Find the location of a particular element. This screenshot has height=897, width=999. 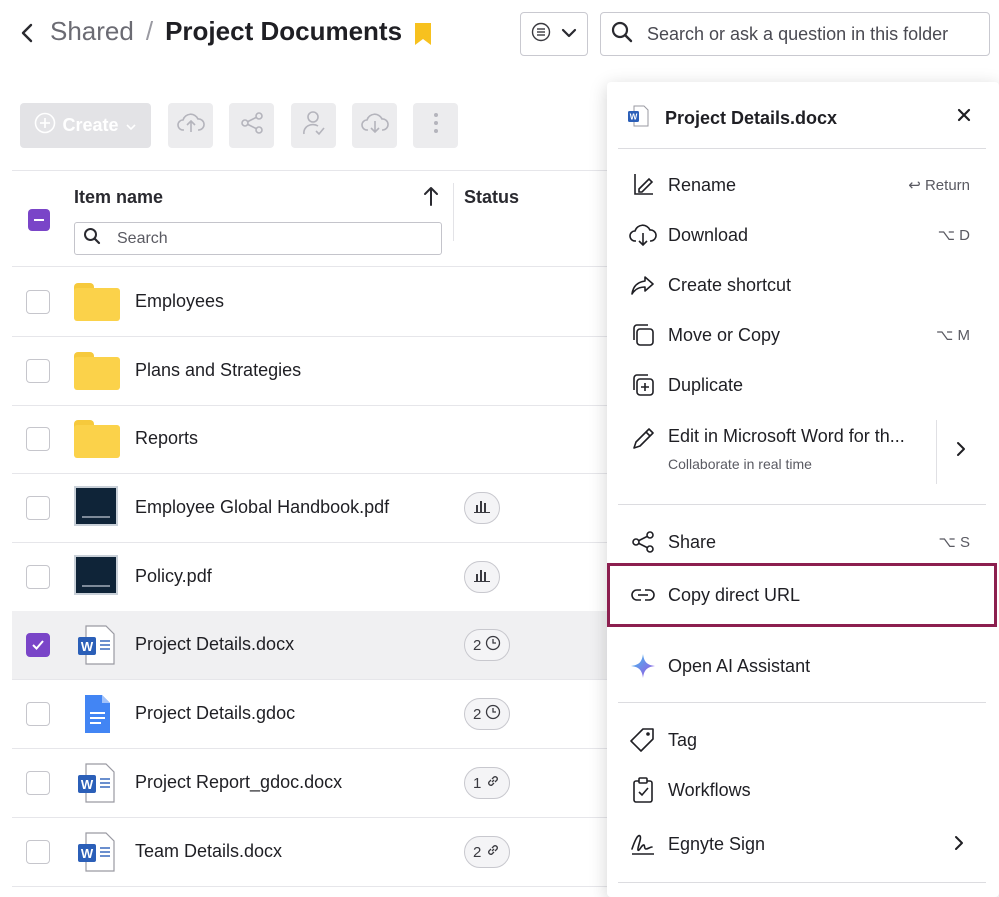

menu-item-tag: Tag is located at coordinates (802, 740).